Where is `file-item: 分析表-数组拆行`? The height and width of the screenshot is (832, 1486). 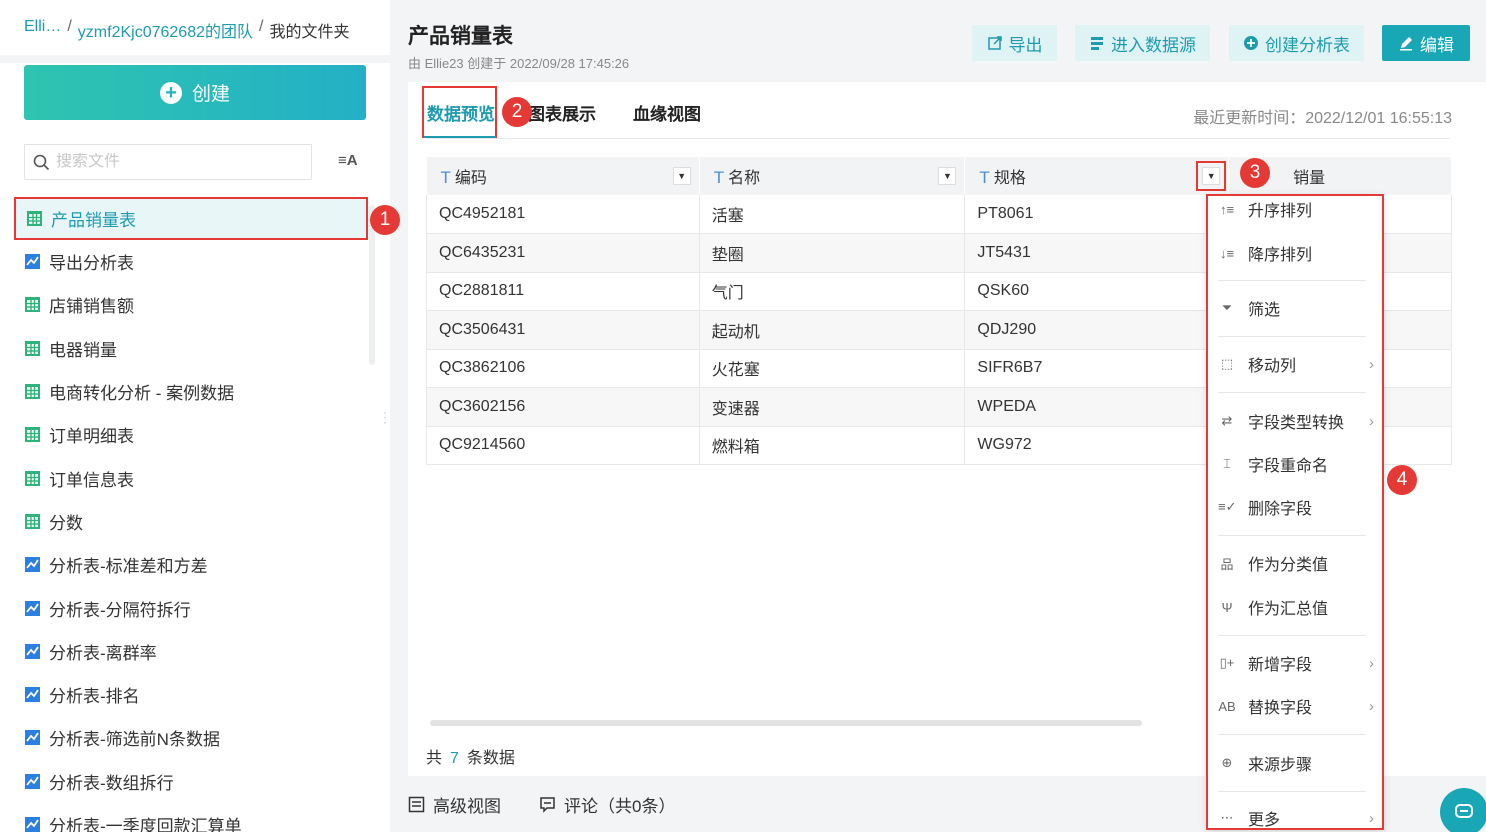
file-item: 分析表-数组拆行 is located at coordinates (191, 781).